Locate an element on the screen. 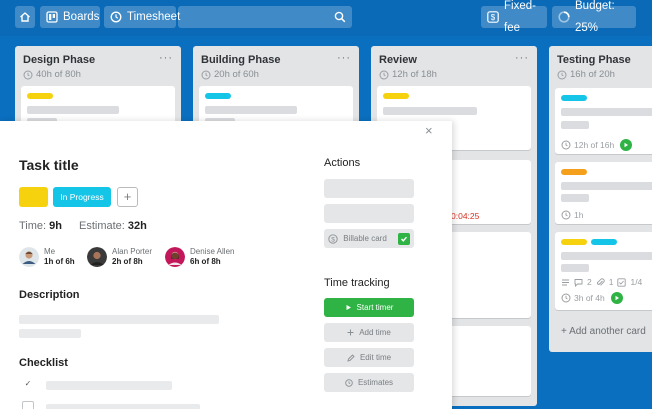 Image resolution: width=652 pixels, height=409 pixels. actions-heading: Actions is located at coordinates (342, 163).